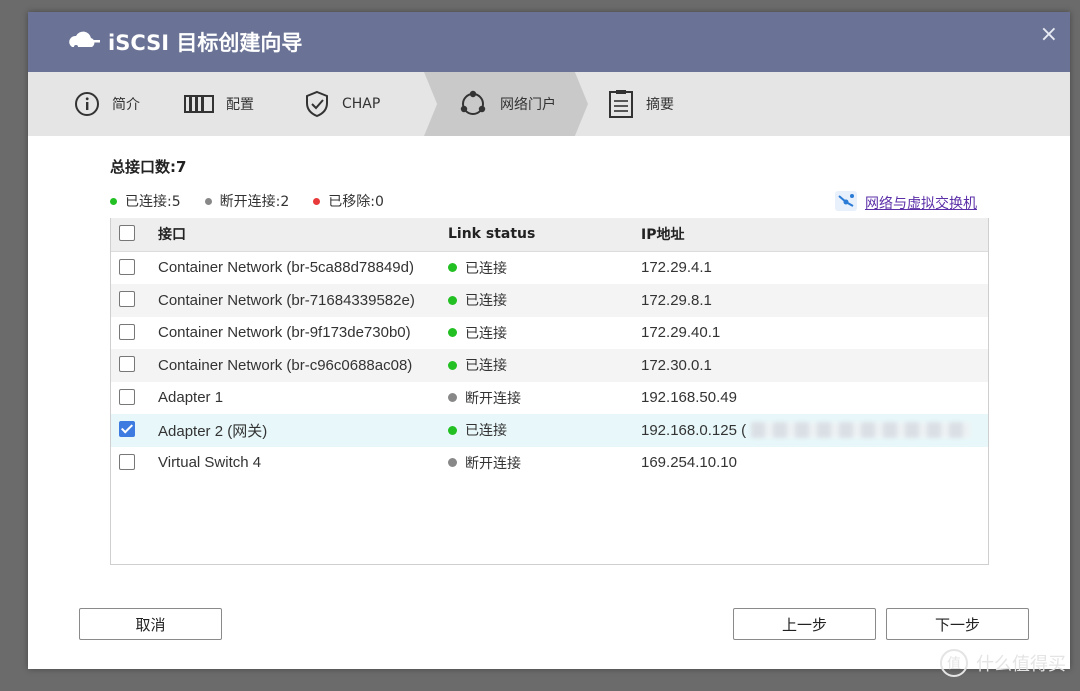 The height and width of the screenshot is (691, 1080). Describe the element at coordinates (317, 201) in the screenshot. I see `red-dot-icon` at that location.